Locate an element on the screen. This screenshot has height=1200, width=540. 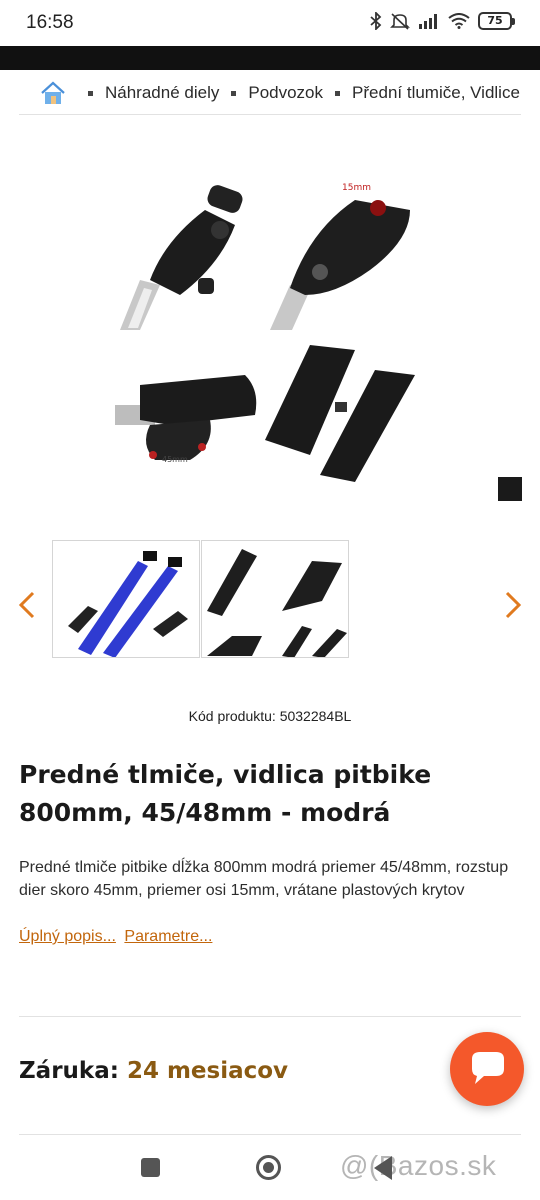
signal-icon is located at coordinates (428, 21).